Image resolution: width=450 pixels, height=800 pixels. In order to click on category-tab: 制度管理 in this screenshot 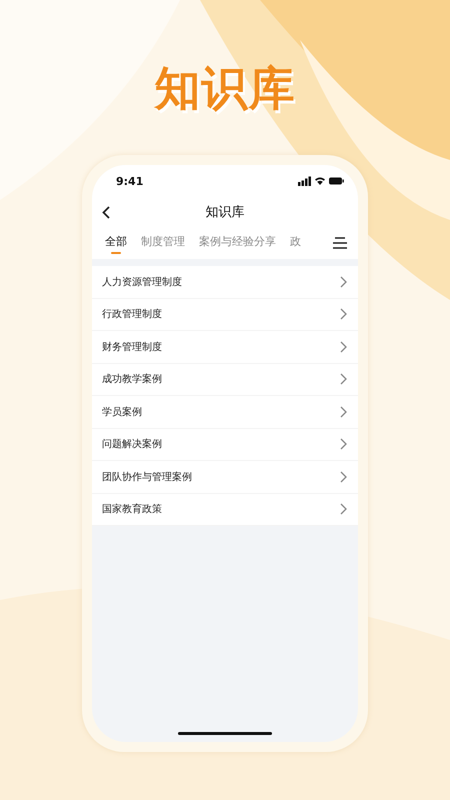, I will do `click(163, 243)`.